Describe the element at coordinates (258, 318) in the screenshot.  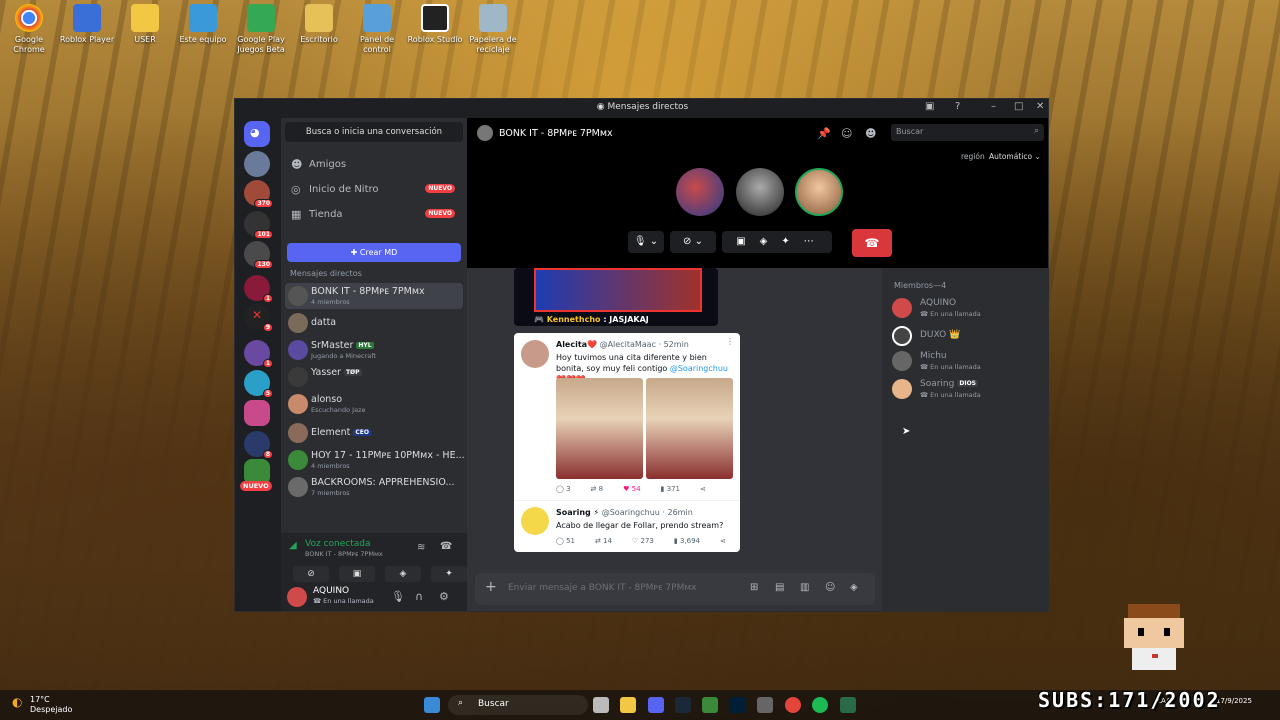
I see `server-icon: ✕ 9` at that location.